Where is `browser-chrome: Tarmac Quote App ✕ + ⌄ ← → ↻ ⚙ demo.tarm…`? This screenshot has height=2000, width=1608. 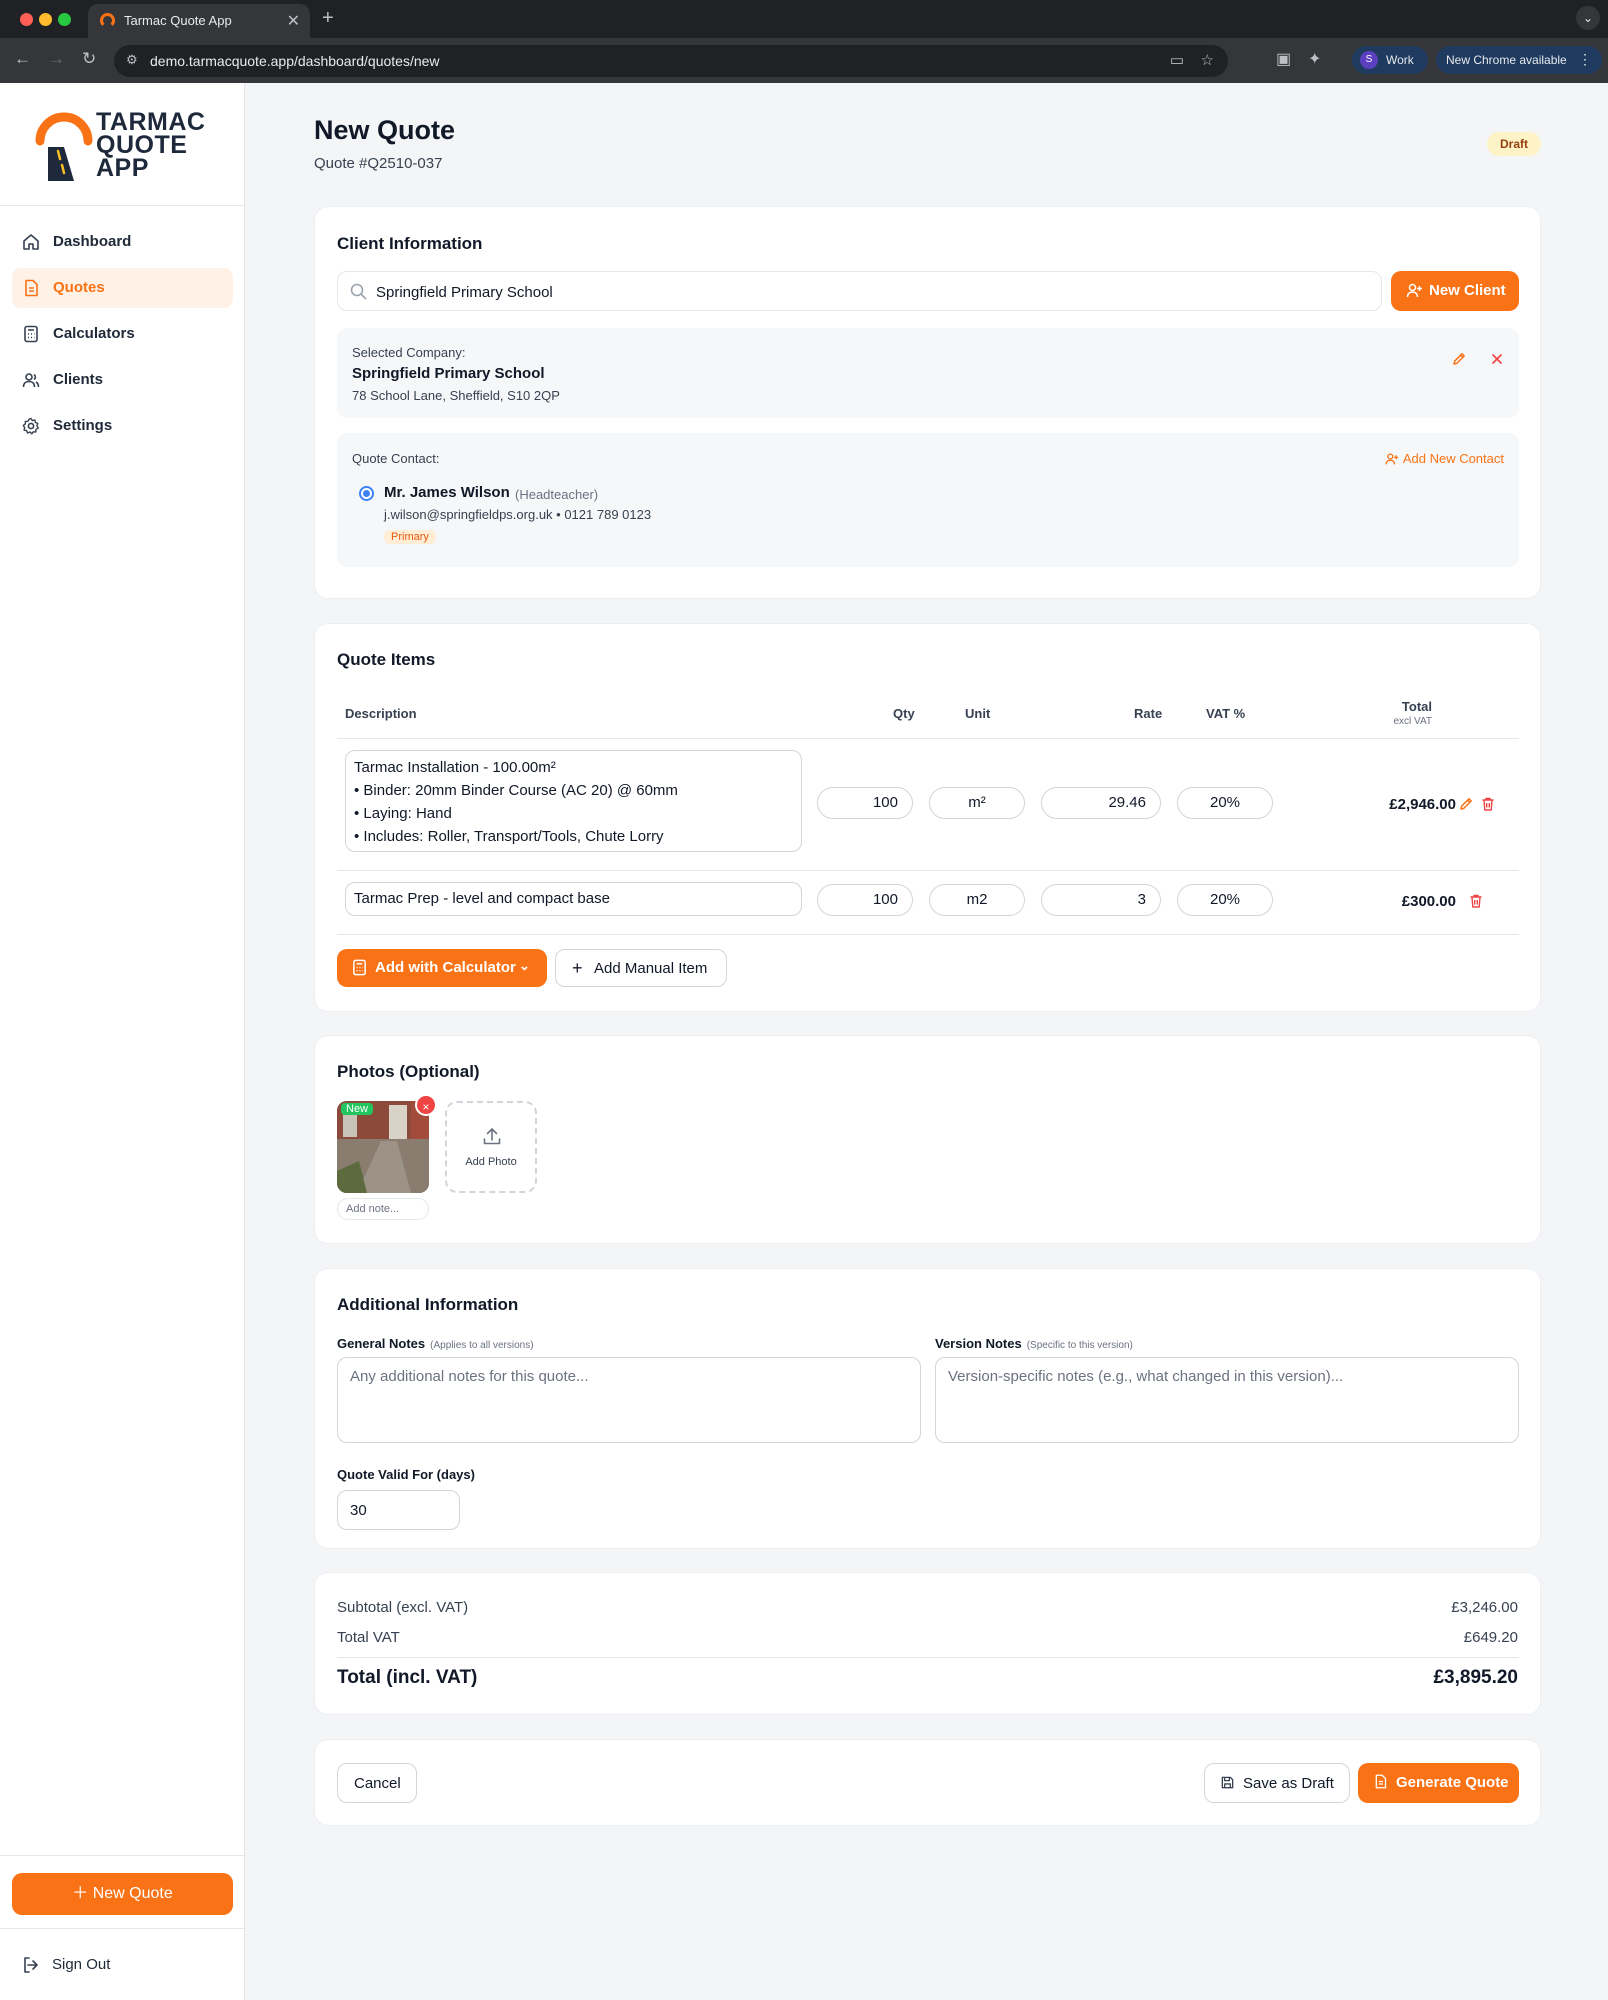
browser-chrome: Tarmac Quote App ✕ + ⌄ ← → ↻ ⚙ demo.tarm… is located at coordinates (804, 41).